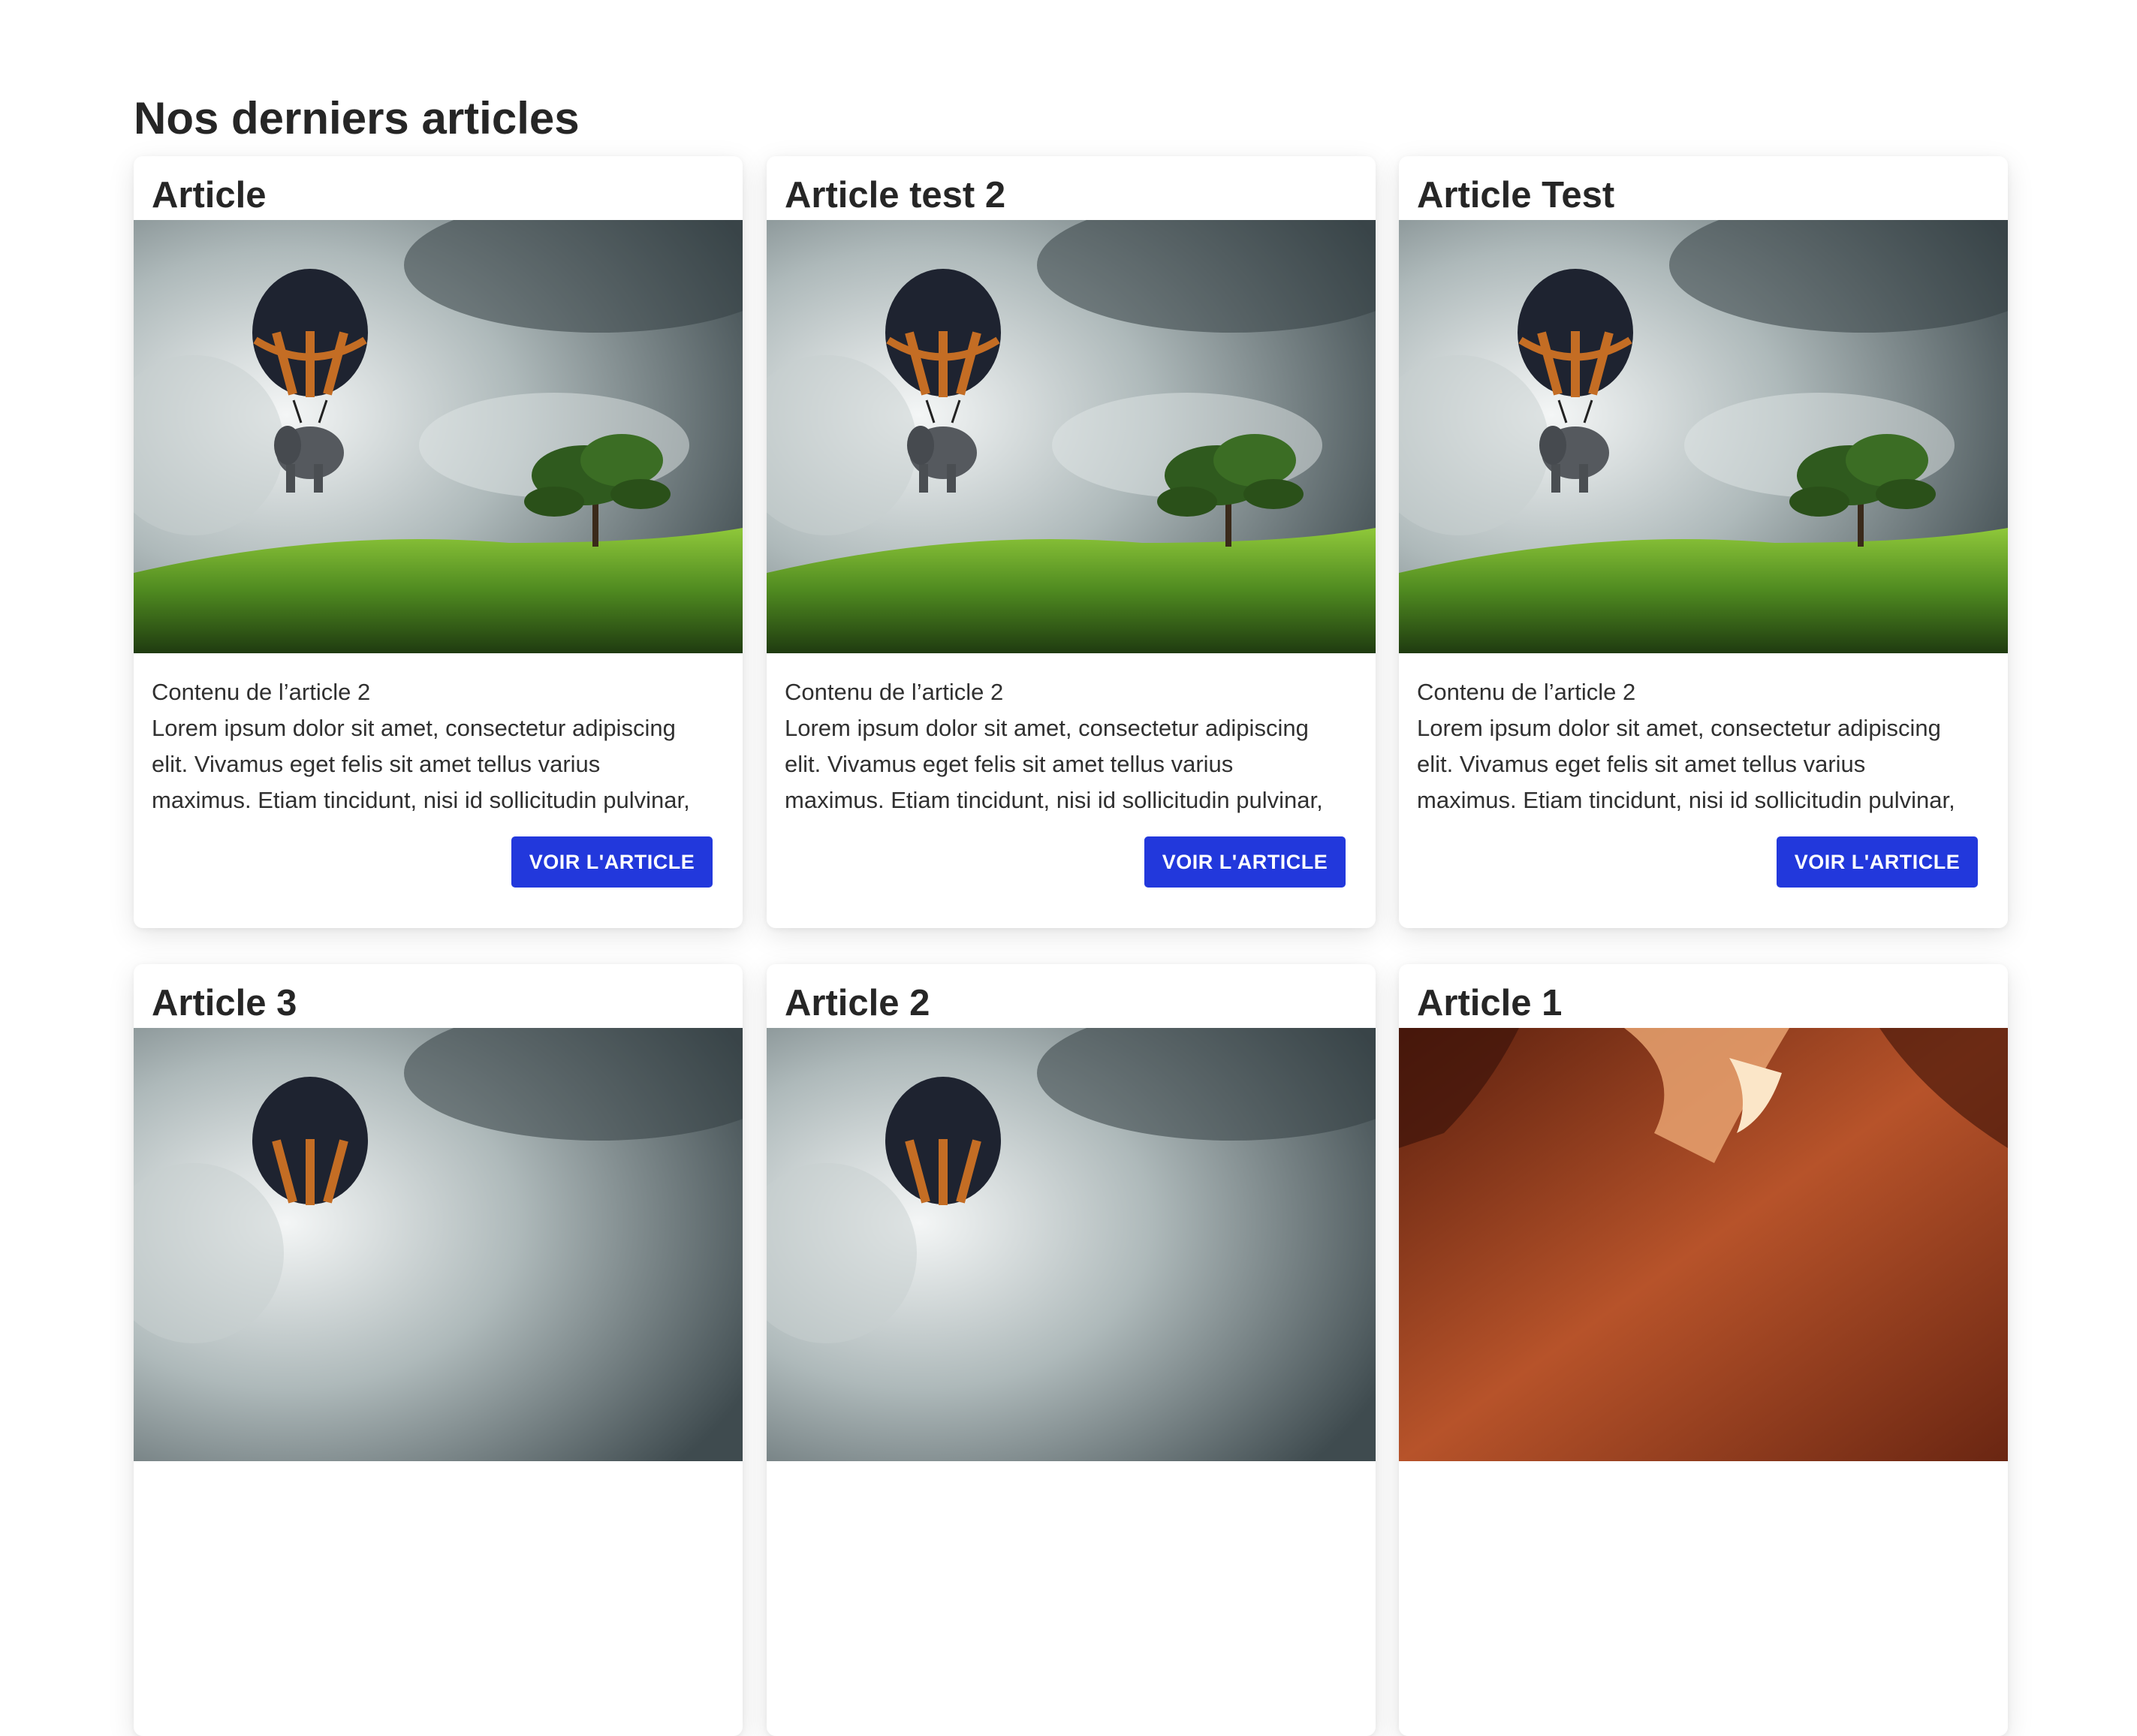 The image size is (2137, 1736). What do you see at coordinates (209, 195) in the screenshot?
I see `article-title: Article` at bounding box center [209, 195].